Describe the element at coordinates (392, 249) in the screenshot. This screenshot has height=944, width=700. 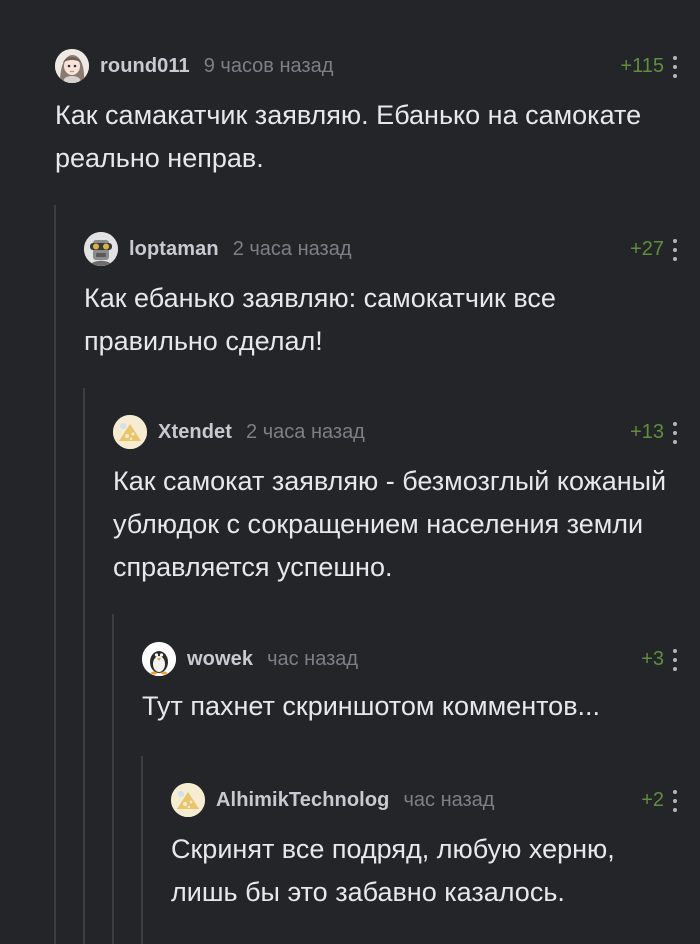
I see `comment-header: loptaman 2 часа назад +27` at that location.